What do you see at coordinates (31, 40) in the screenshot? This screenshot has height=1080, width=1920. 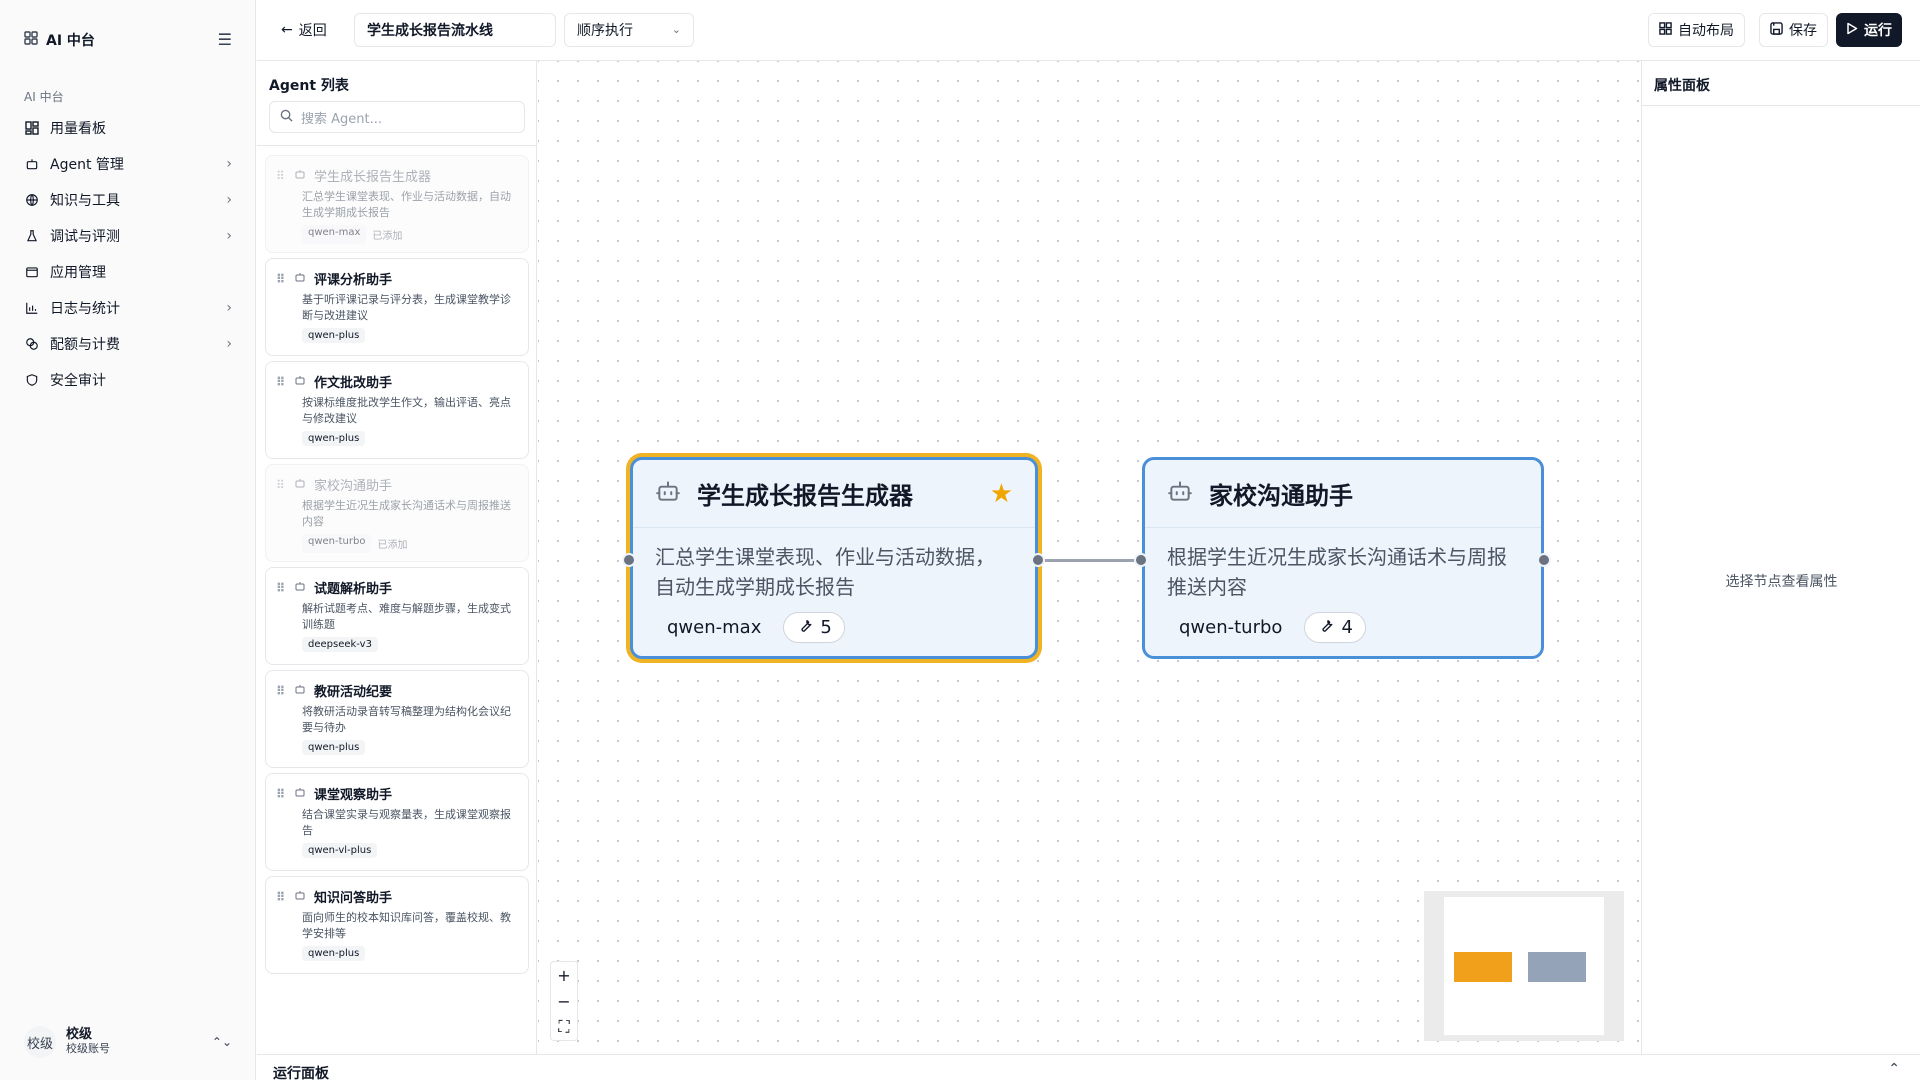 I see `grid-icon` at bounding box center [31, 40].